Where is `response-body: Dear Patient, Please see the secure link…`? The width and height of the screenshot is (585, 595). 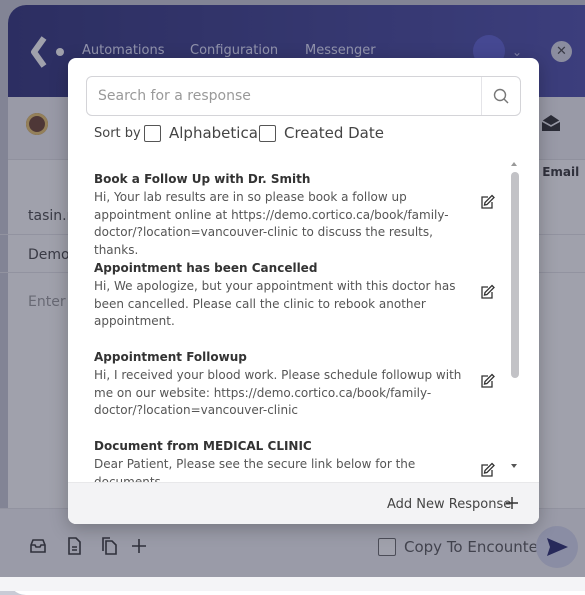
response-body: Dear Patient, Please see the secure link… is located at coordinates (255, 469).